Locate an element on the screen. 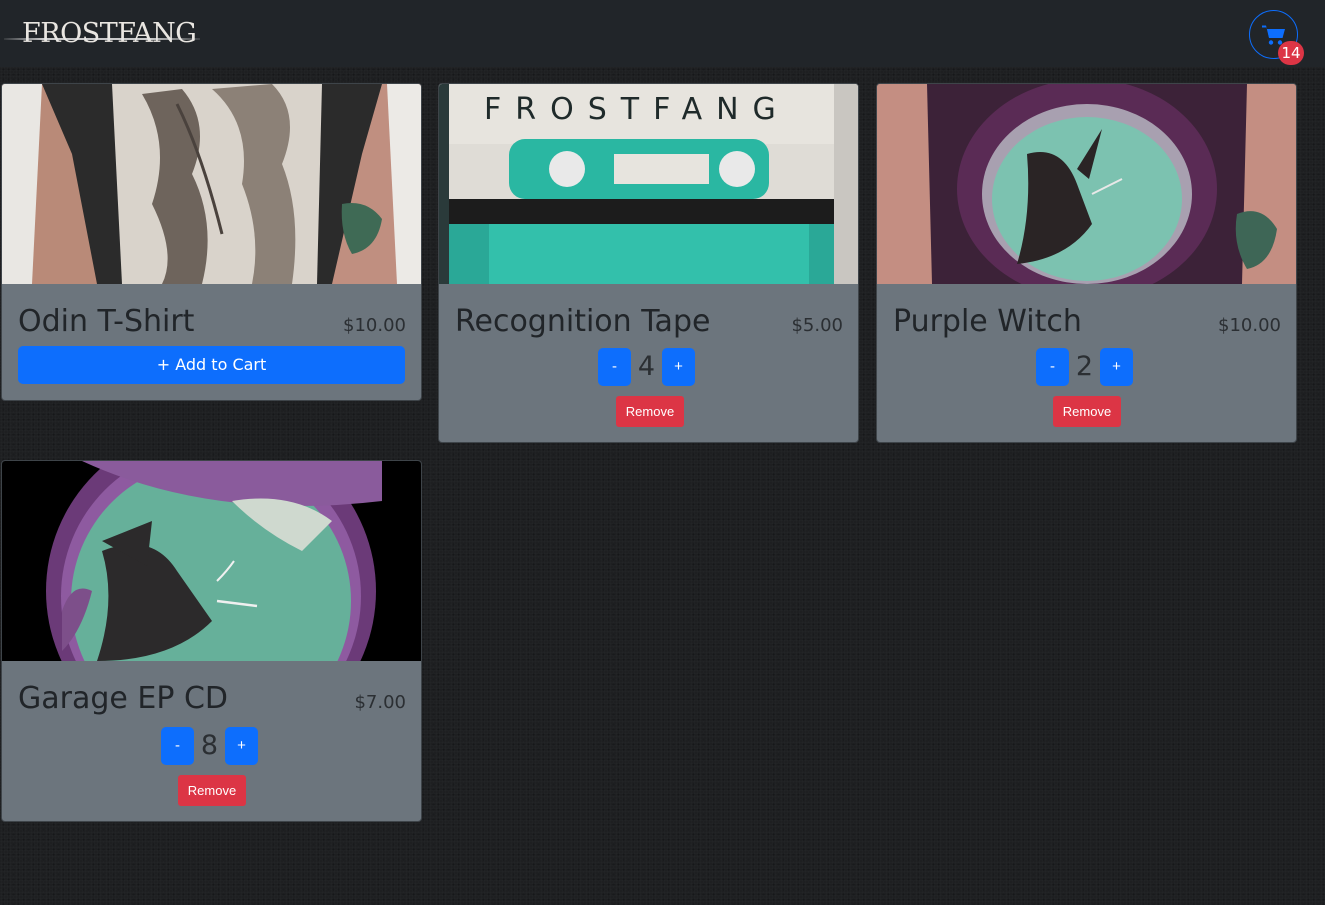  product-image-recognition-tape: FROSTFANG is located at coordinates (648, 184).